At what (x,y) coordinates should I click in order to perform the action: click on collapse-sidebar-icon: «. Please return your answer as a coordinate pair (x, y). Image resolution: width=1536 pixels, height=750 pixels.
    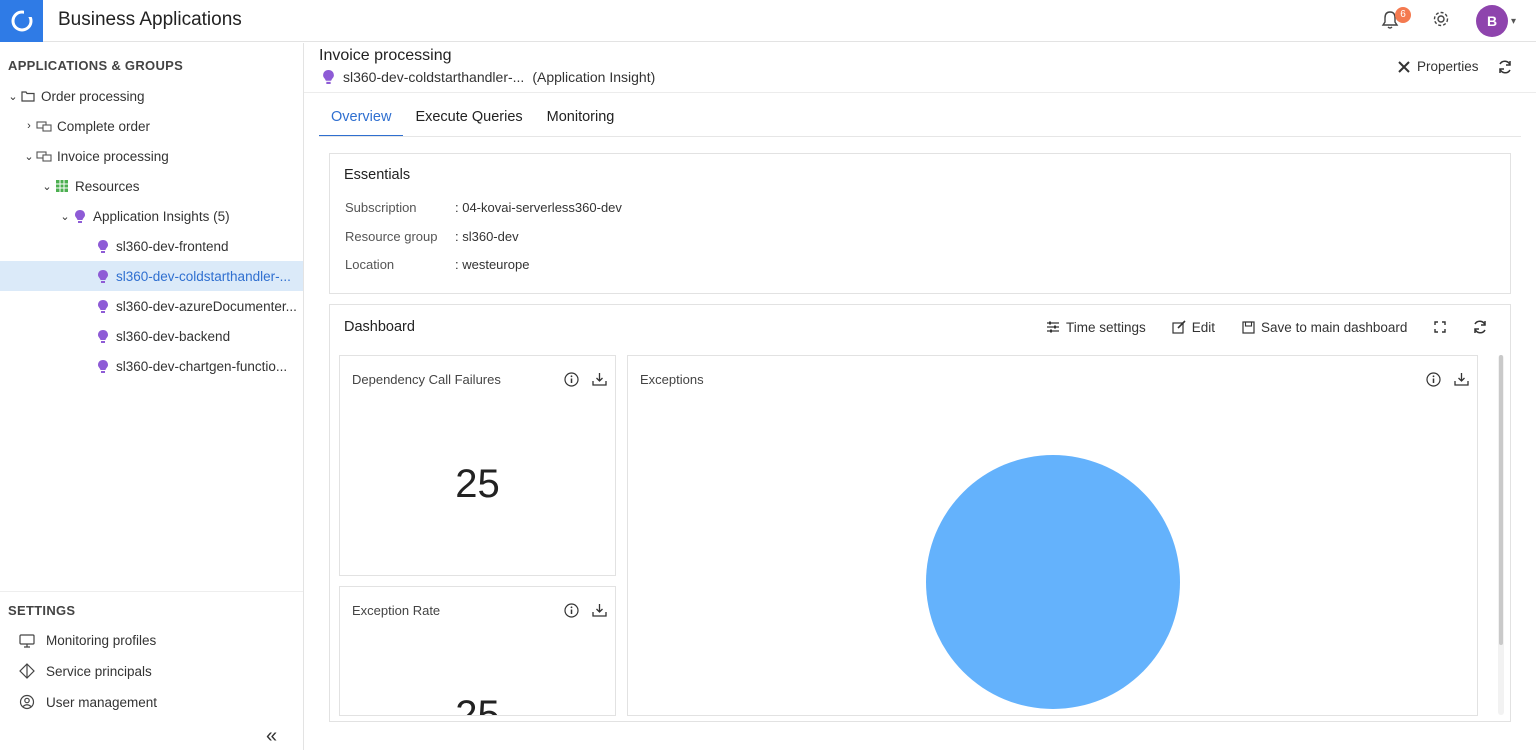
    Looking at the image, I should click on (271, 736).